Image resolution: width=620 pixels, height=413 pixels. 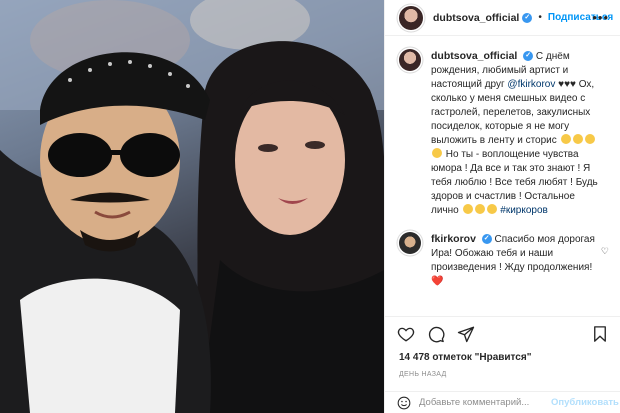 I want to click on add-comment-bar: Опубликовать, so click(x=502, y=402).